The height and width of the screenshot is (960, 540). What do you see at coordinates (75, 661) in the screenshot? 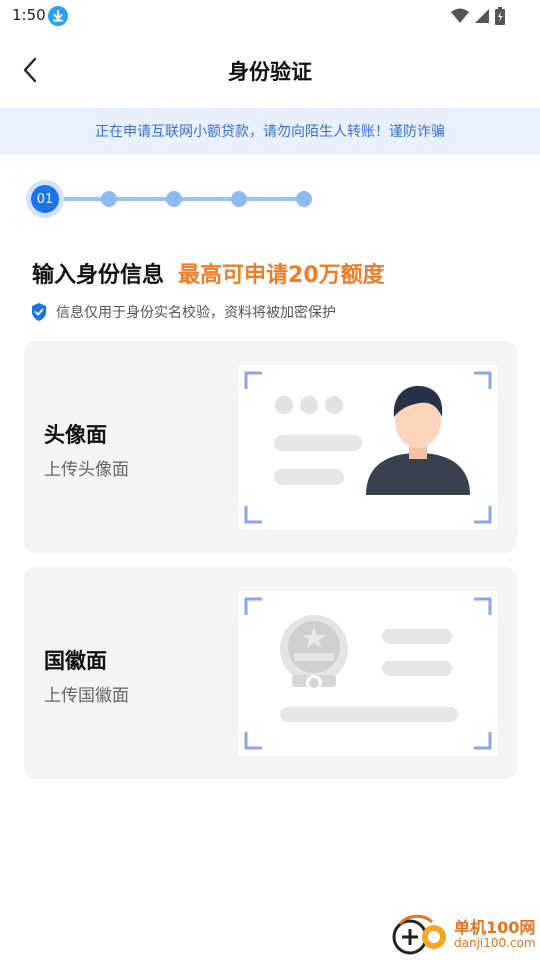
I see `card-back-title: 国徽面` at bounding box center [75, 661].